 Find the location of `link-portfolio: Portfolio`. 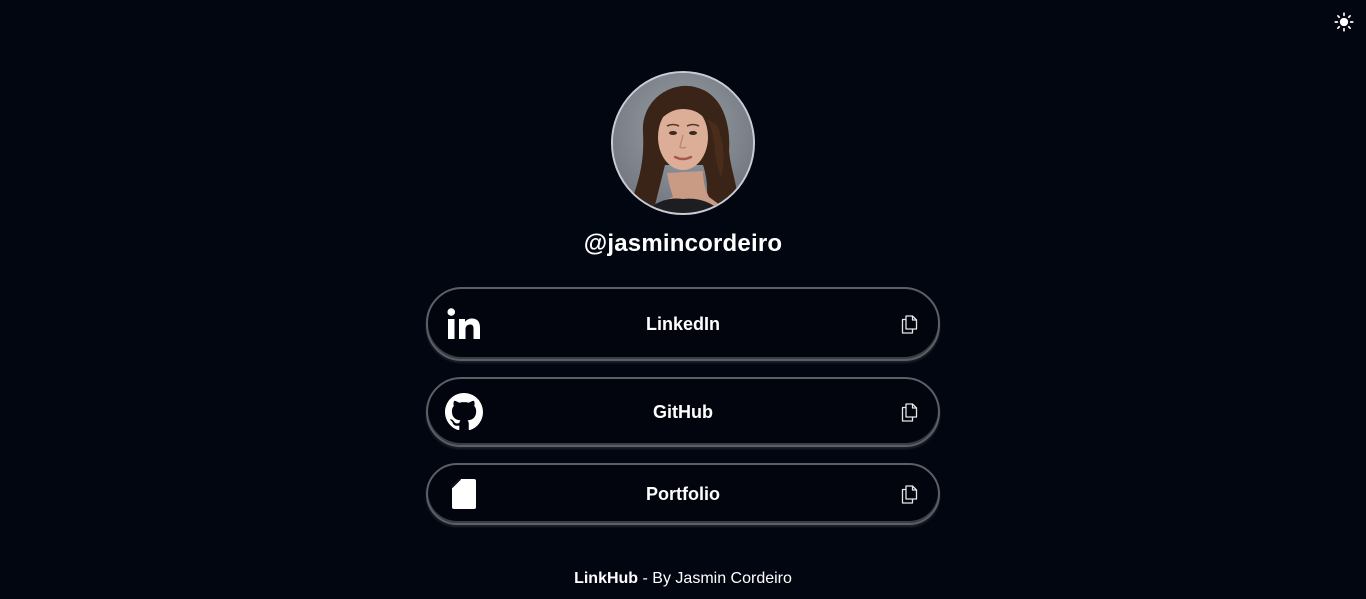

link-portfolio: Portfolio is located at coordinates (683, 494).